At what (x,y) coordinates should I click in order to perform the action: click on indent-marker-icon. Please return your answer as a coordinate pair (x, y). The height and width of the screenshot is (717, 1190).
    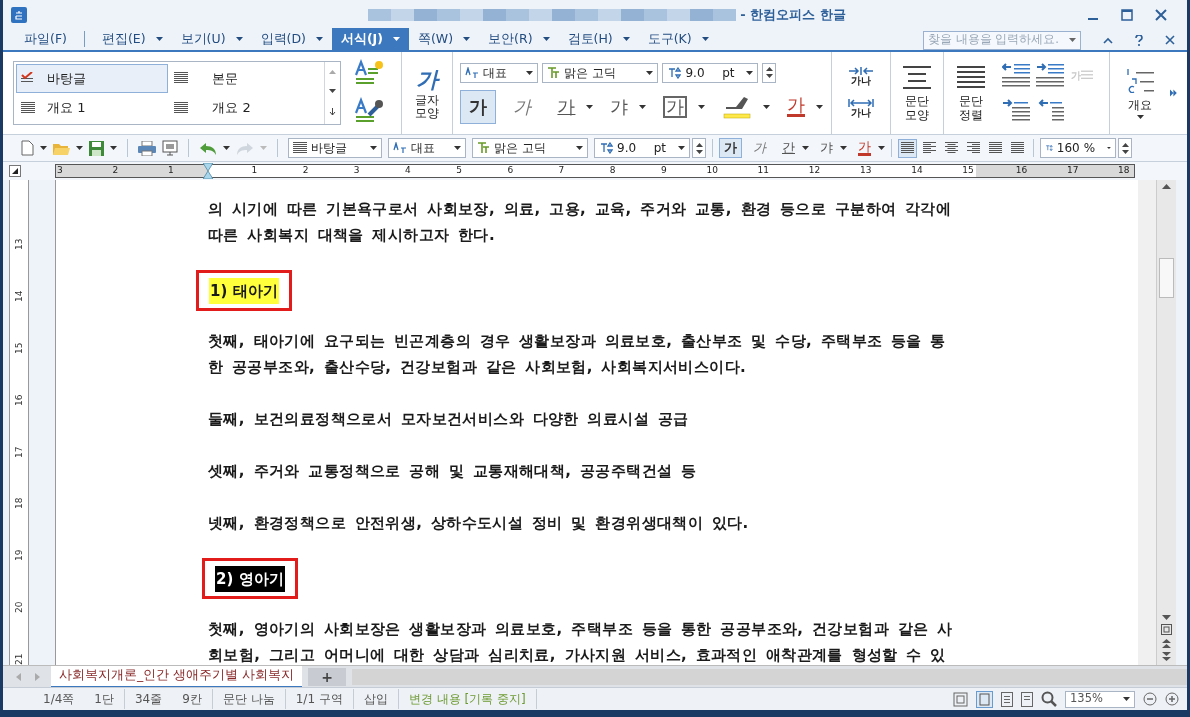
    Looking at the image, I should click on (208, 171).